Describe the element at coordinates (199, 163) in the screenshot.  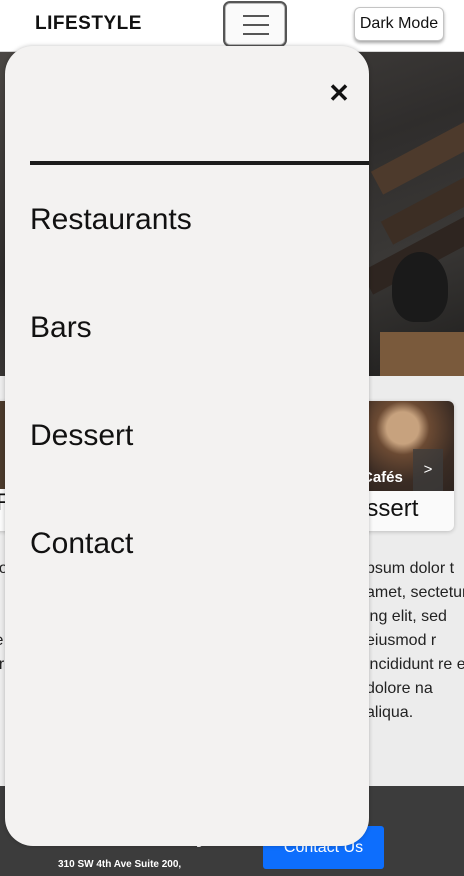
I see `menu-divider` at that location.